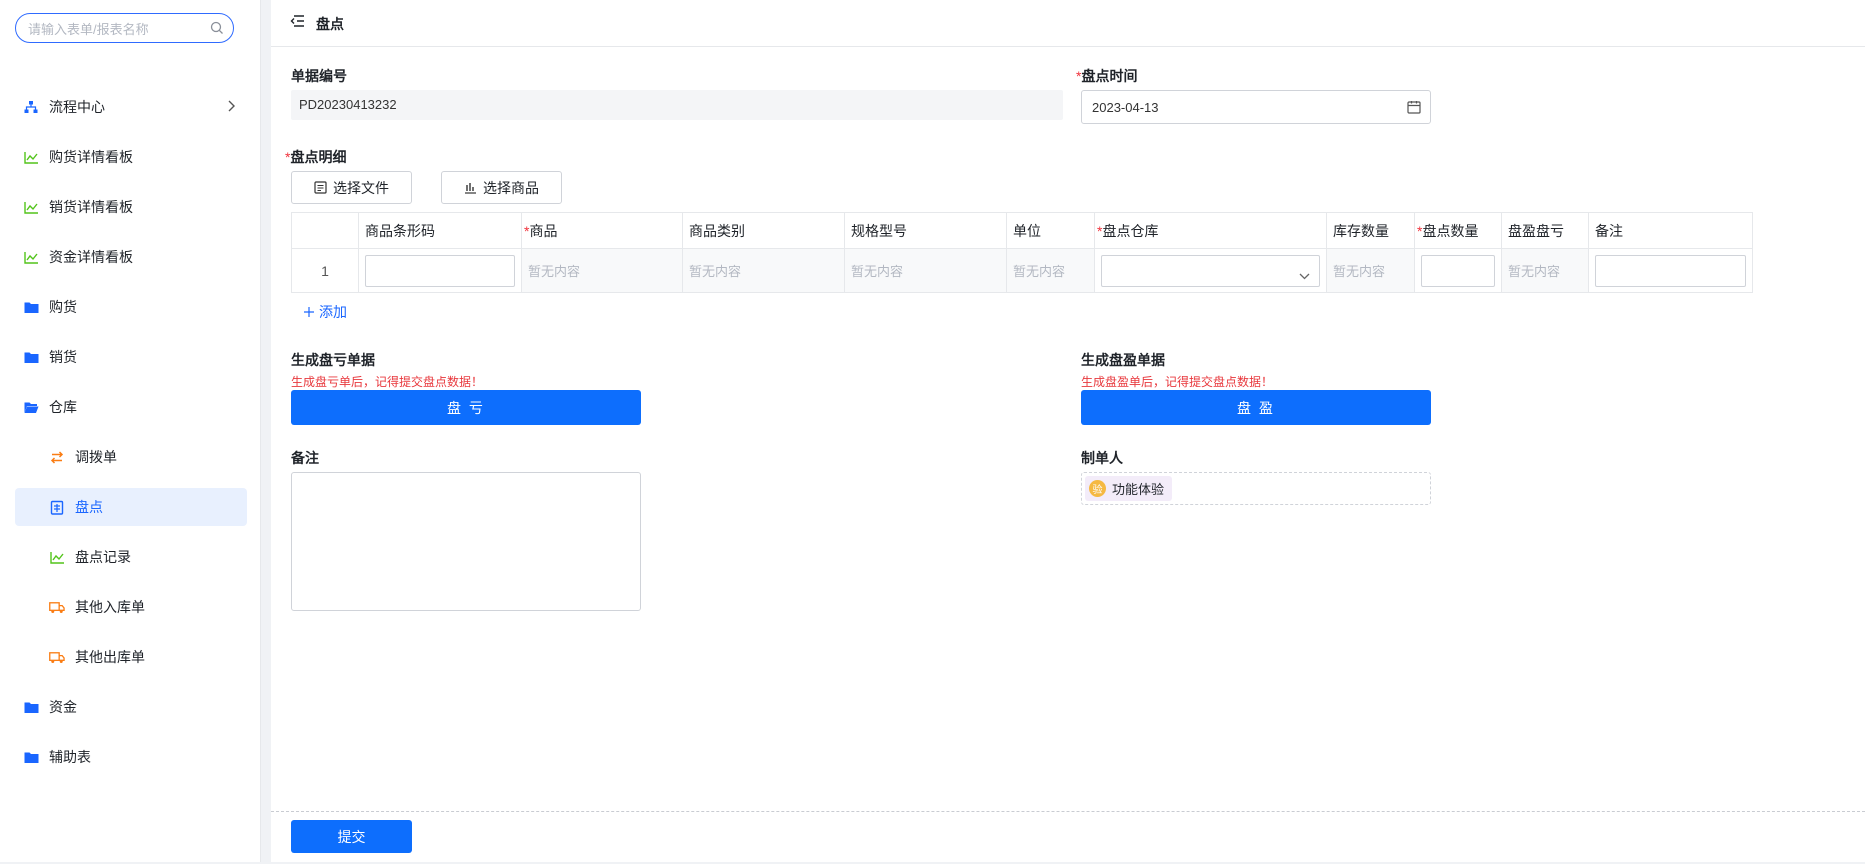  I want to click on table-header-index, so click(325, 230).